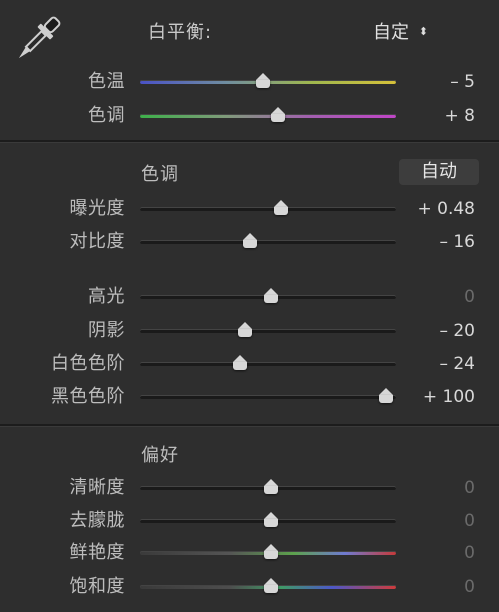 This screenshot has height=612, width=499. Describe the element at coordinates (88, 363) in the screenshot. I see `slider-label-whites: 白色色阶` at that location.